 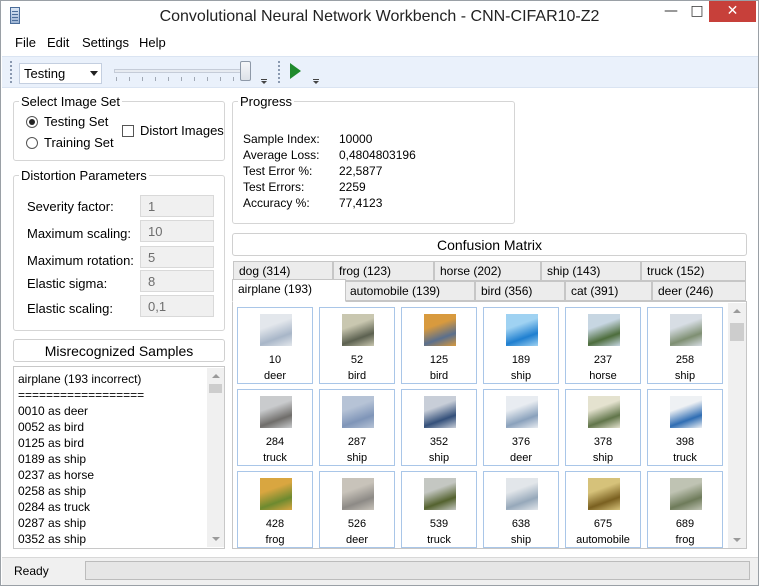 What do you see at coordinates (245, 71) in the screenshot?
I see `slider-thumb` at bounding box center [245, 71].